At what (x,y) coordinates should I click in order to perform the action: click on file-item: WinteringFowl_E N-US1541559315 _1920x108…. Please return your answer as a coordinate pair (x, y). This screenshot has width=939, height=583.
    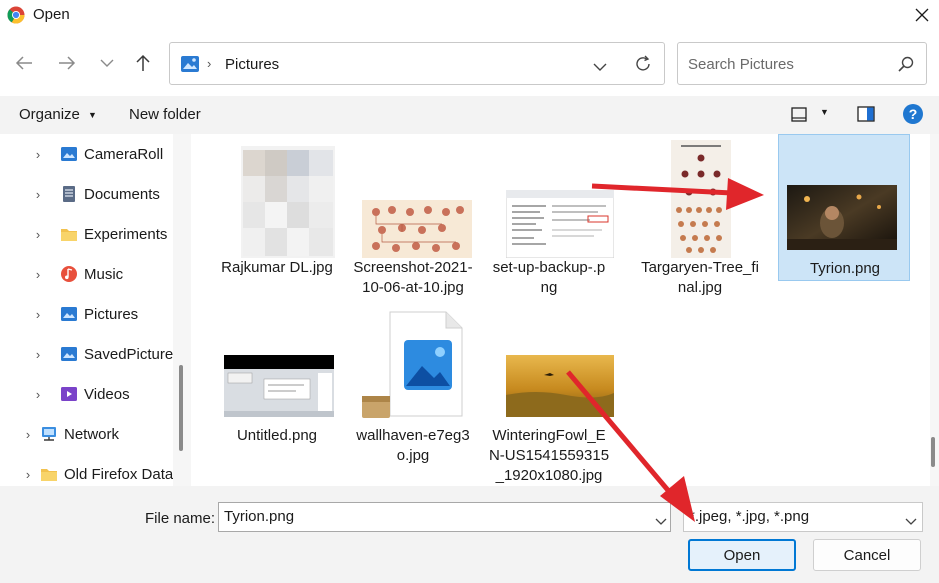
    Looking at the image, I should click on (549, 395).